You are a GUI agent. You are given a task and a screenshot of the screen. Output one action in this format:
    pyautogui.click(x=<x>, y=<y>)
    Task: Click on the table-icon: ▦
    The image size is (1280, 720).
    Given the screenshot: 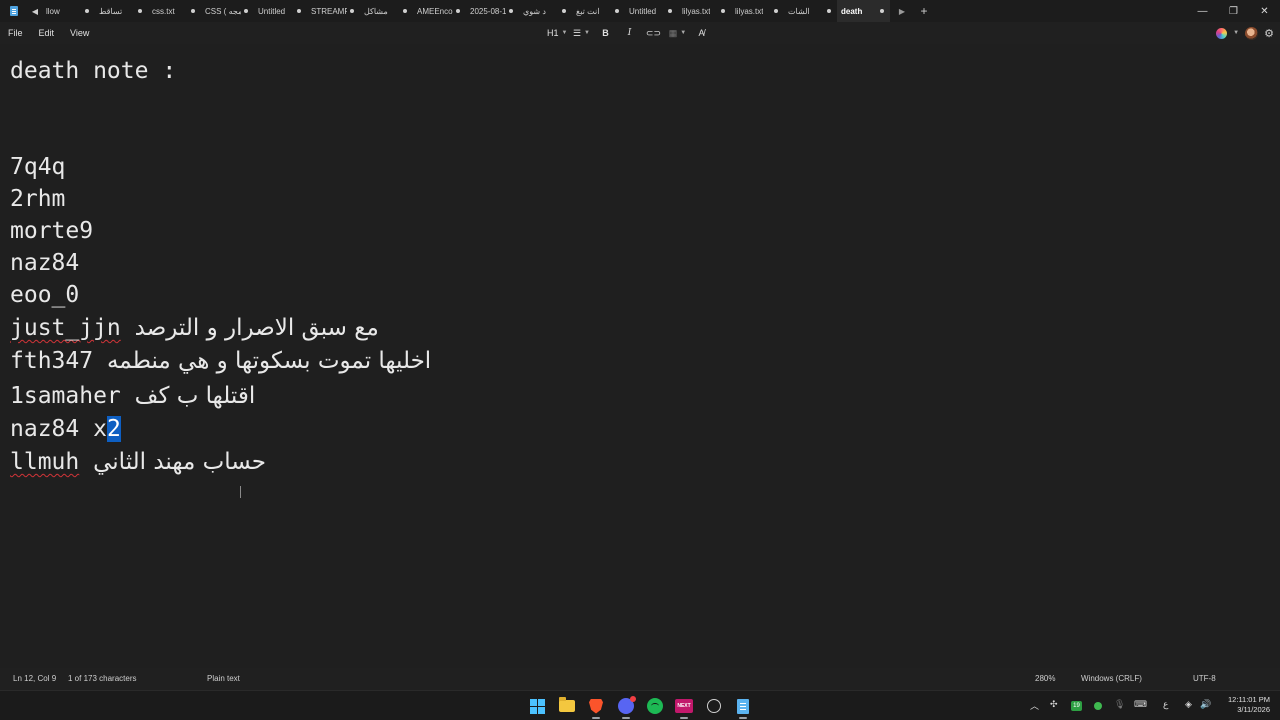 What is the action you would take?
    pyautogui.click(x=673, y=32)
    